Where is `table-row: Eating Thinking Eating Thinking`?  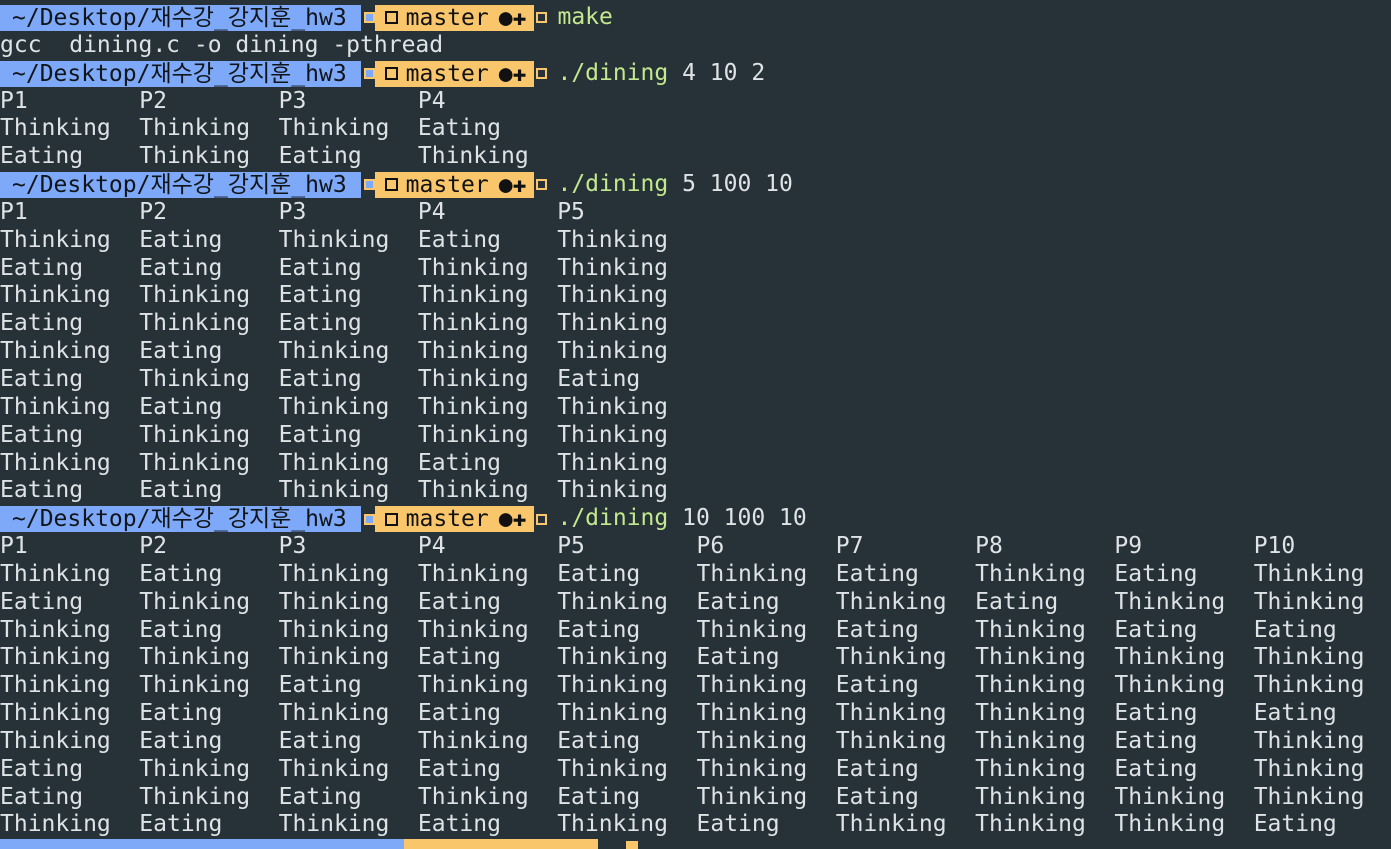 table-row: Eating Thinking Eating Thinking is located at coordinates (695, 157).